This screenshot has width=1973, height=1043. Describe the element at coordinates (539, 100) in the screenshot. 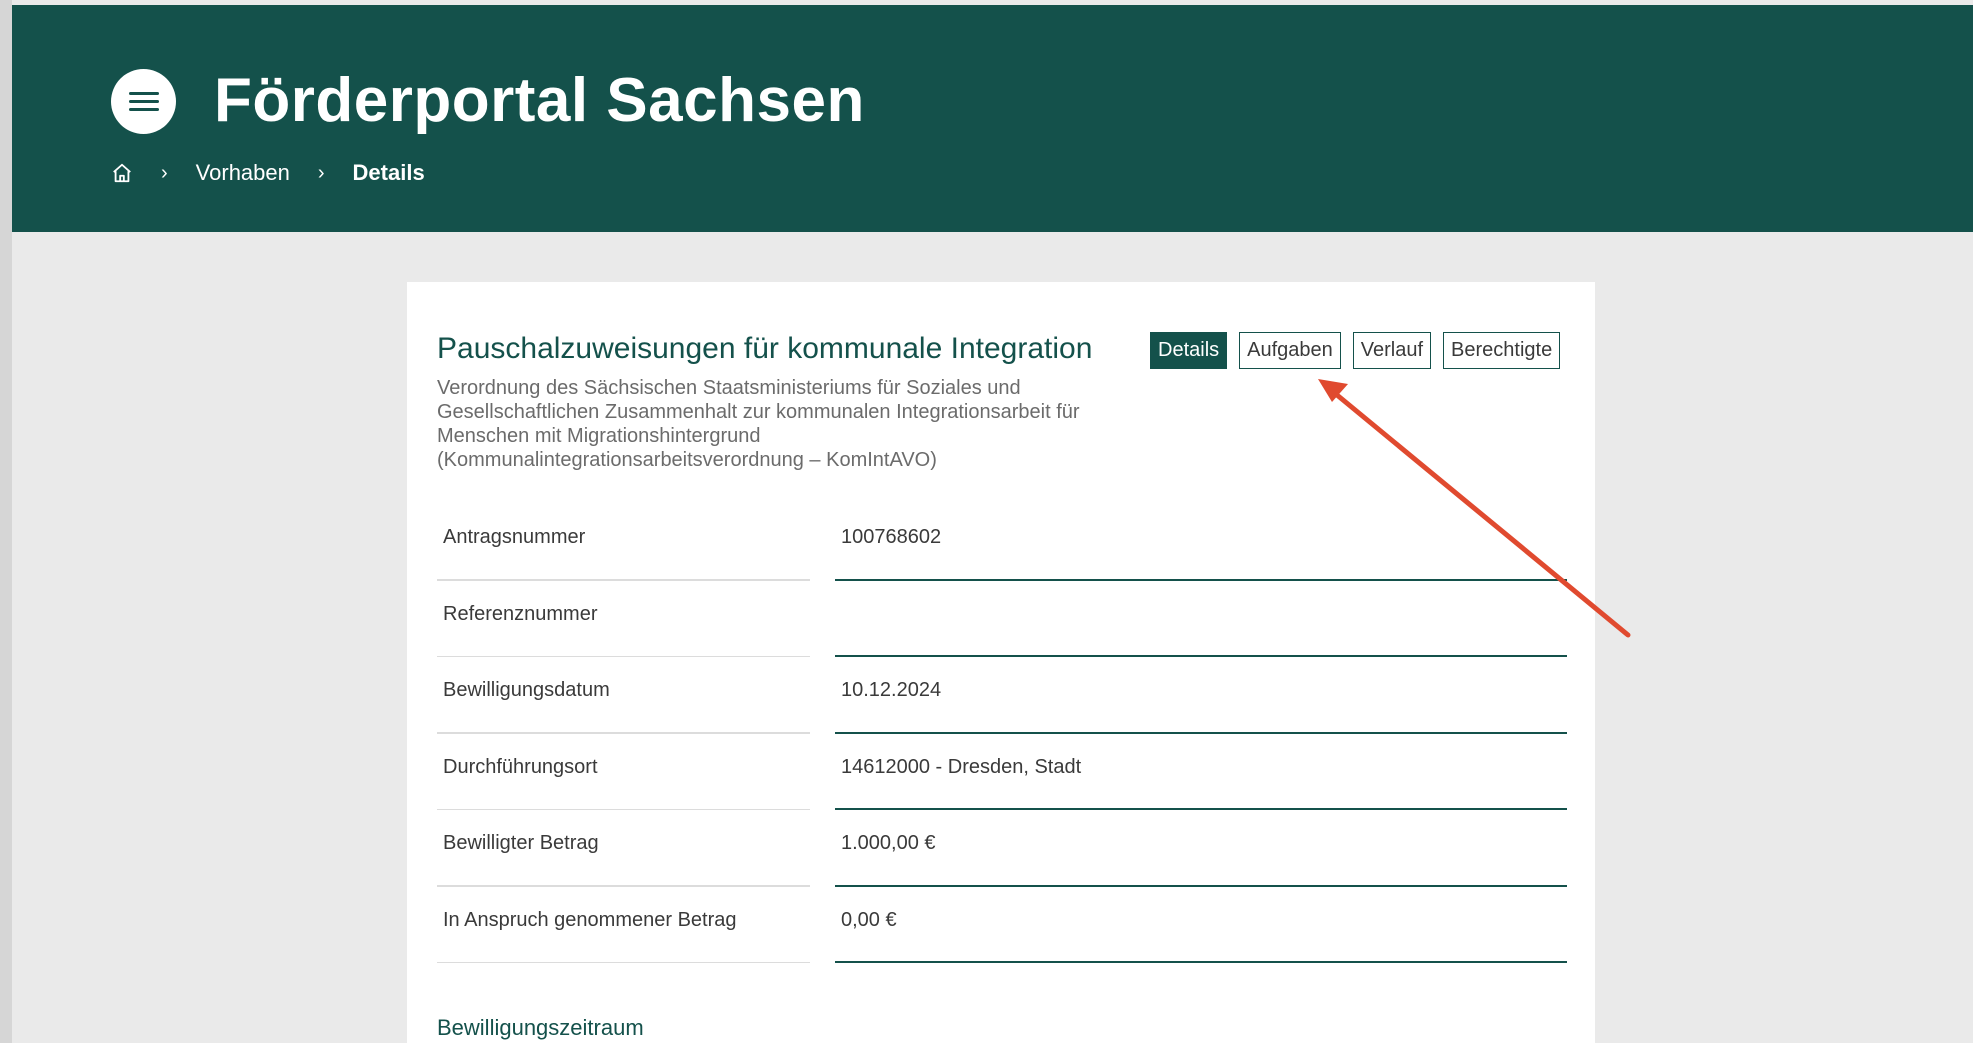

I see `app-title: Förderportal Sachsen` at that location.